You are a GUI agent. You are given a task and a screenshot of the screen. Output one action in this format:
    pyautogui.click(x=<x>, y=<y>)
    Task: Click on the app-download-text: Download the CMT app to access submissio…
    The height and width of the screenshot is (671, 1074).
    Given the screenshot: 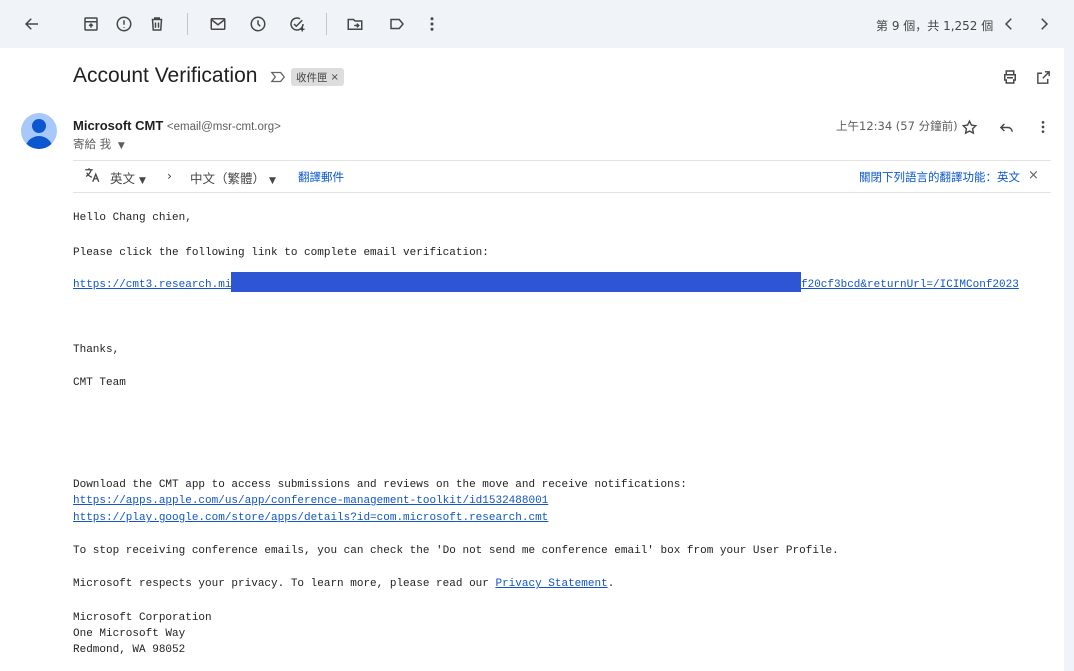 What is the action you would take?
    pyautogui.click(x=380, y=485)
    